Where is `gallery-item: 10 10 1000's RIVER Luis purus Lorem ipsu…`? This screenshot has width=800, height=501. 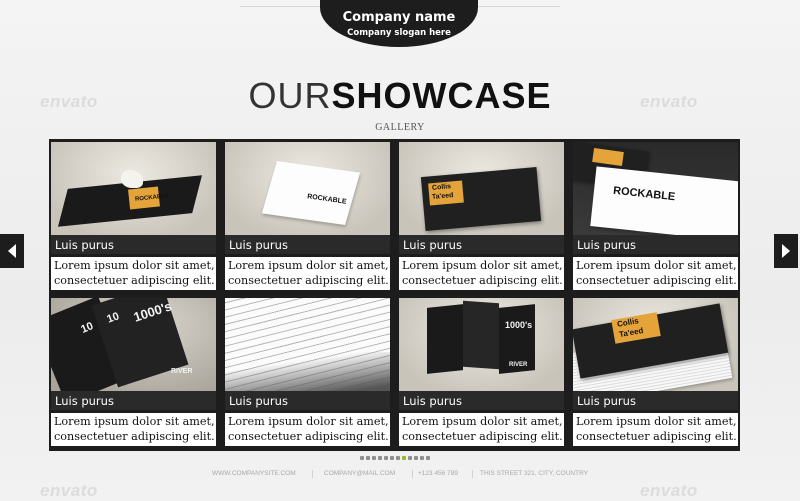
gallery-item: 10 10 1000's RIVER Luis purus Lorem ipsu… is located at coordinates (133, 370).